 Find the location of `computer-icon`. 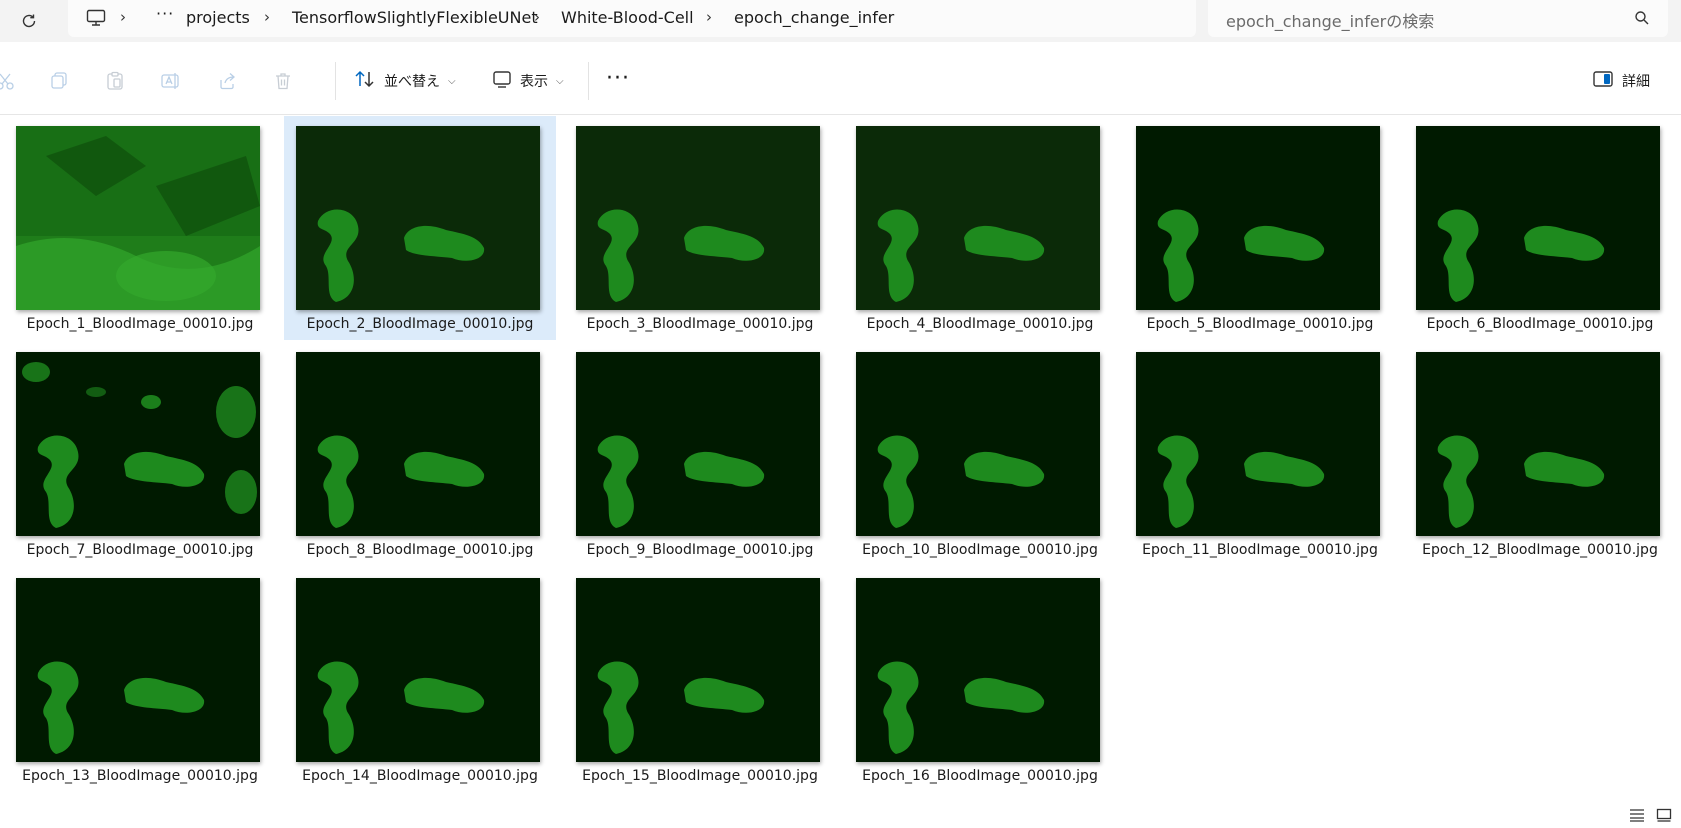

computer-icon is located at coordinates (96, 18).